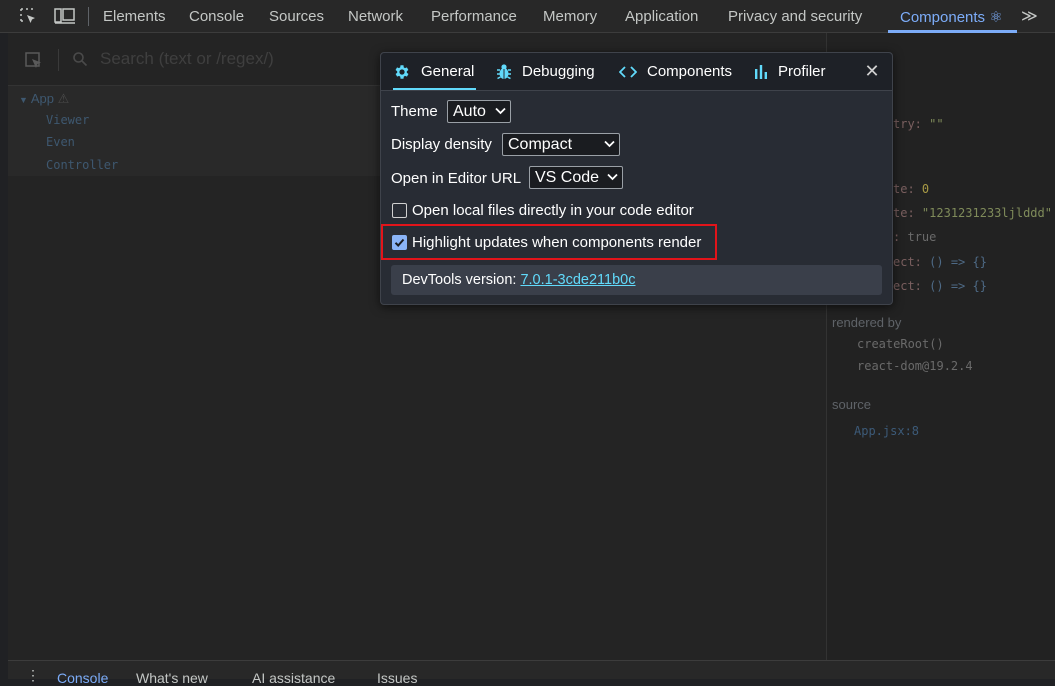  What do you see at coordinates (187, 59) in the screenshot?
I see `search-input: Search (text or /regex/)` at bounding box center [187, 59].